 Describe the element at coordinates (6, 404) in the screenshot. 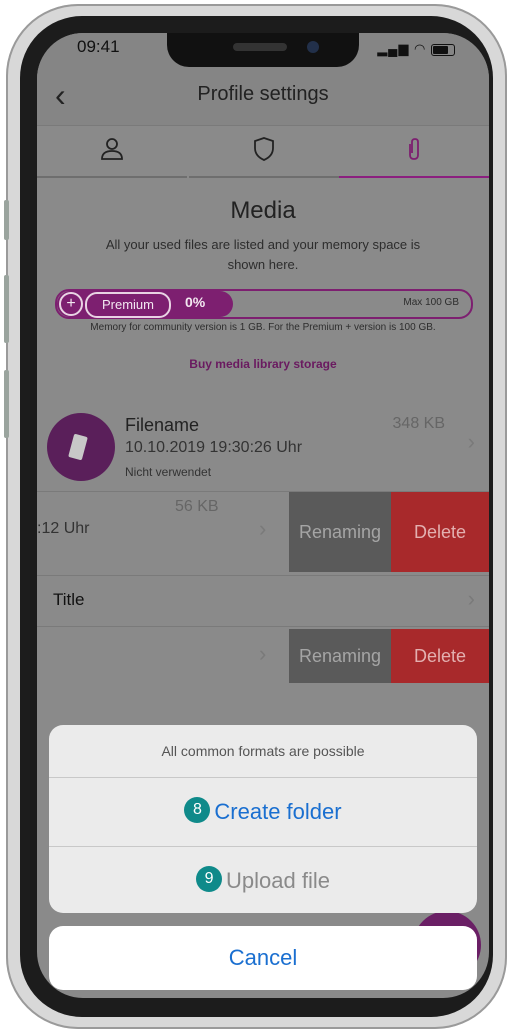

I see `side-button-volume-down` at that location.